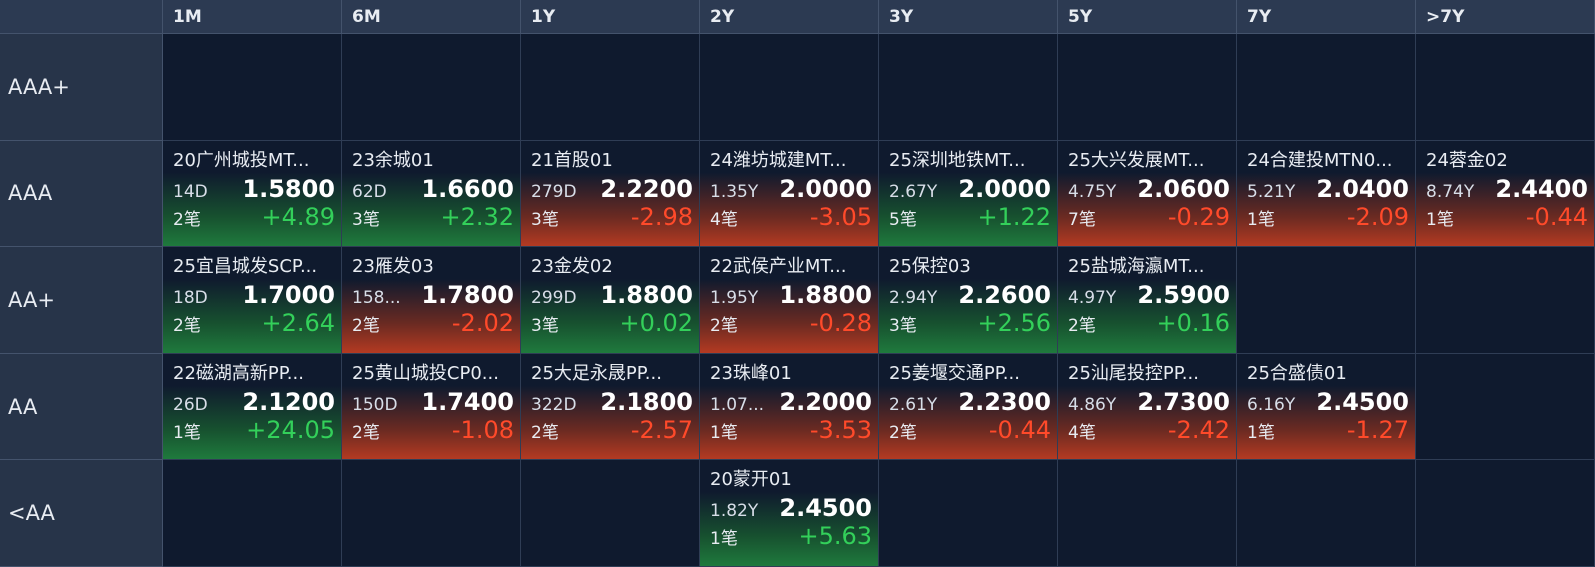 This screenshot has height=567, width=1595. Describe the element at coordinates (612, 189) in the screenshot. I see `bond-term-yield-row: 279D 2.2200` at that location.